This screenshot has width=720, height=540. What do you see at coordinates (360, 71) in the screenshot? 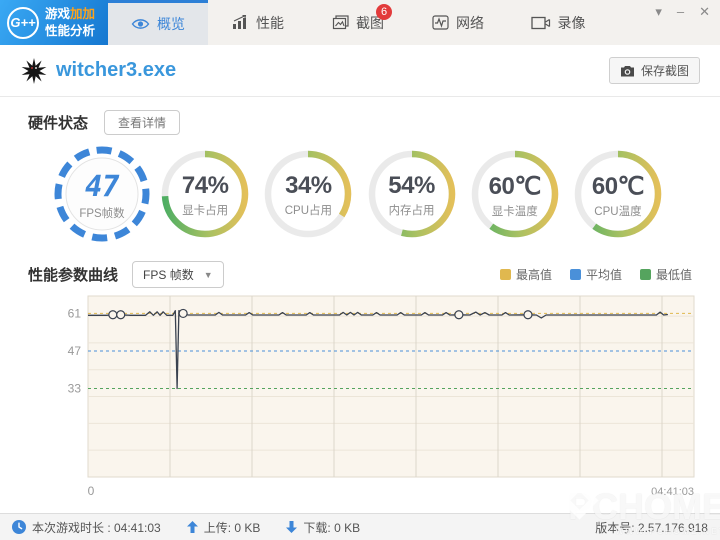
I see `process-header: witcher3.exe 保存截图` at bounding box center [360, 71].